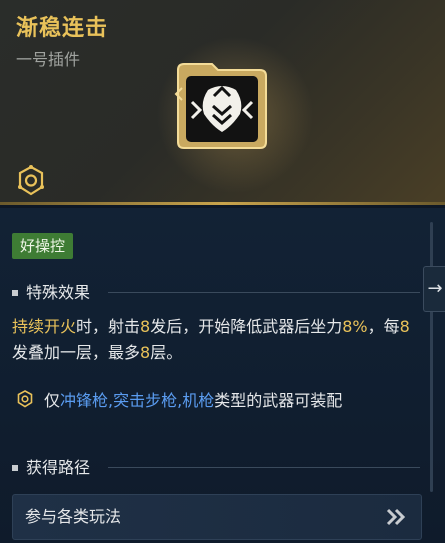 The height and width of the screenshot is (543, 445). Describe the element at coordinates (25, 399) in the screenshot. I see `gear-icon` at that location.